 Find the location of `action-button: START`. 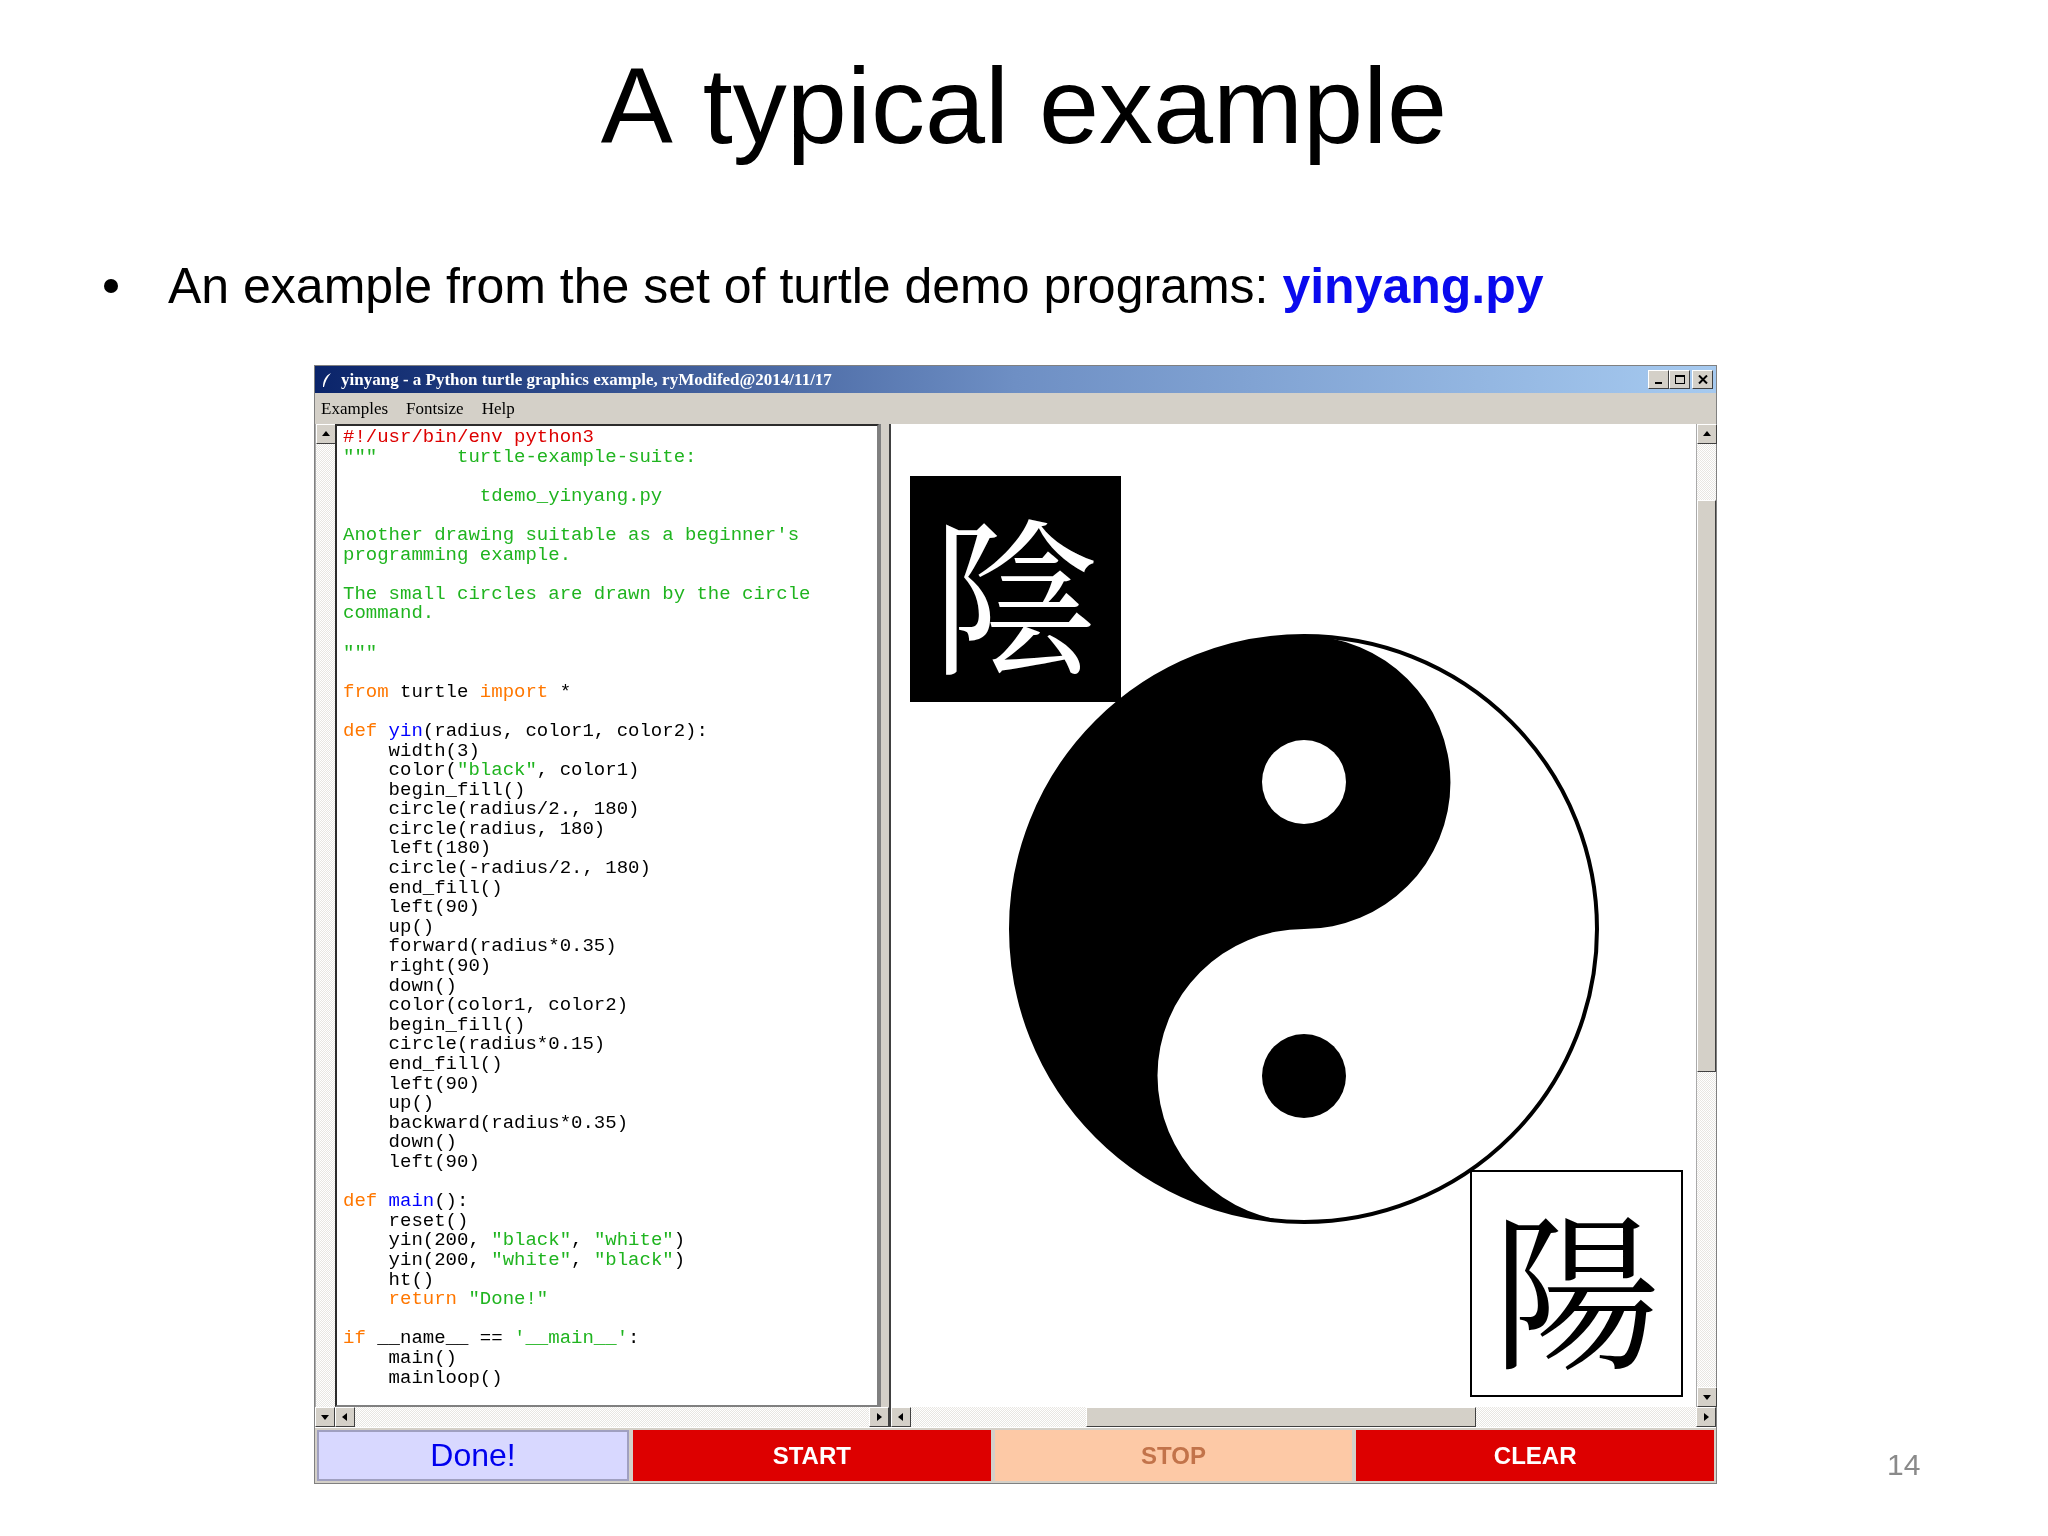

action-button: START is located at coordinates (812, 1455).